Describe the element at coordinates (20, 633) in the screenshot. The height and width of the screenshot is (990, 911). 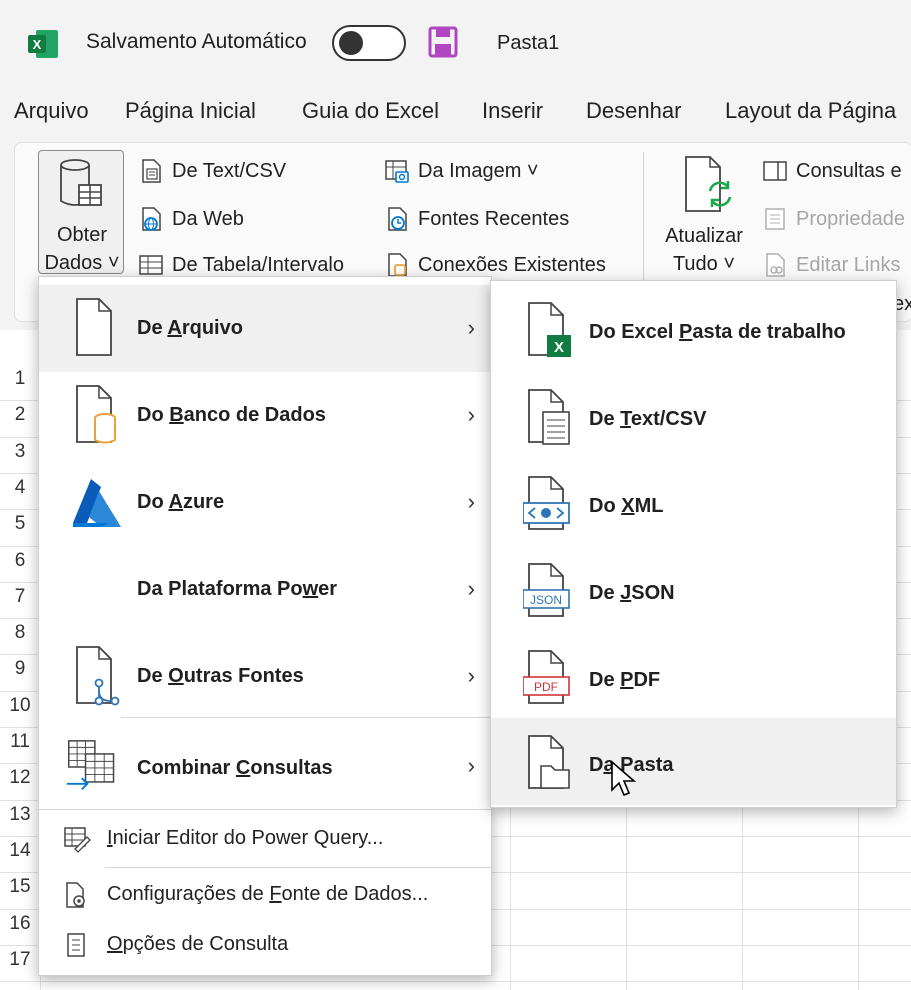
I see `row-header: 8` at that location.